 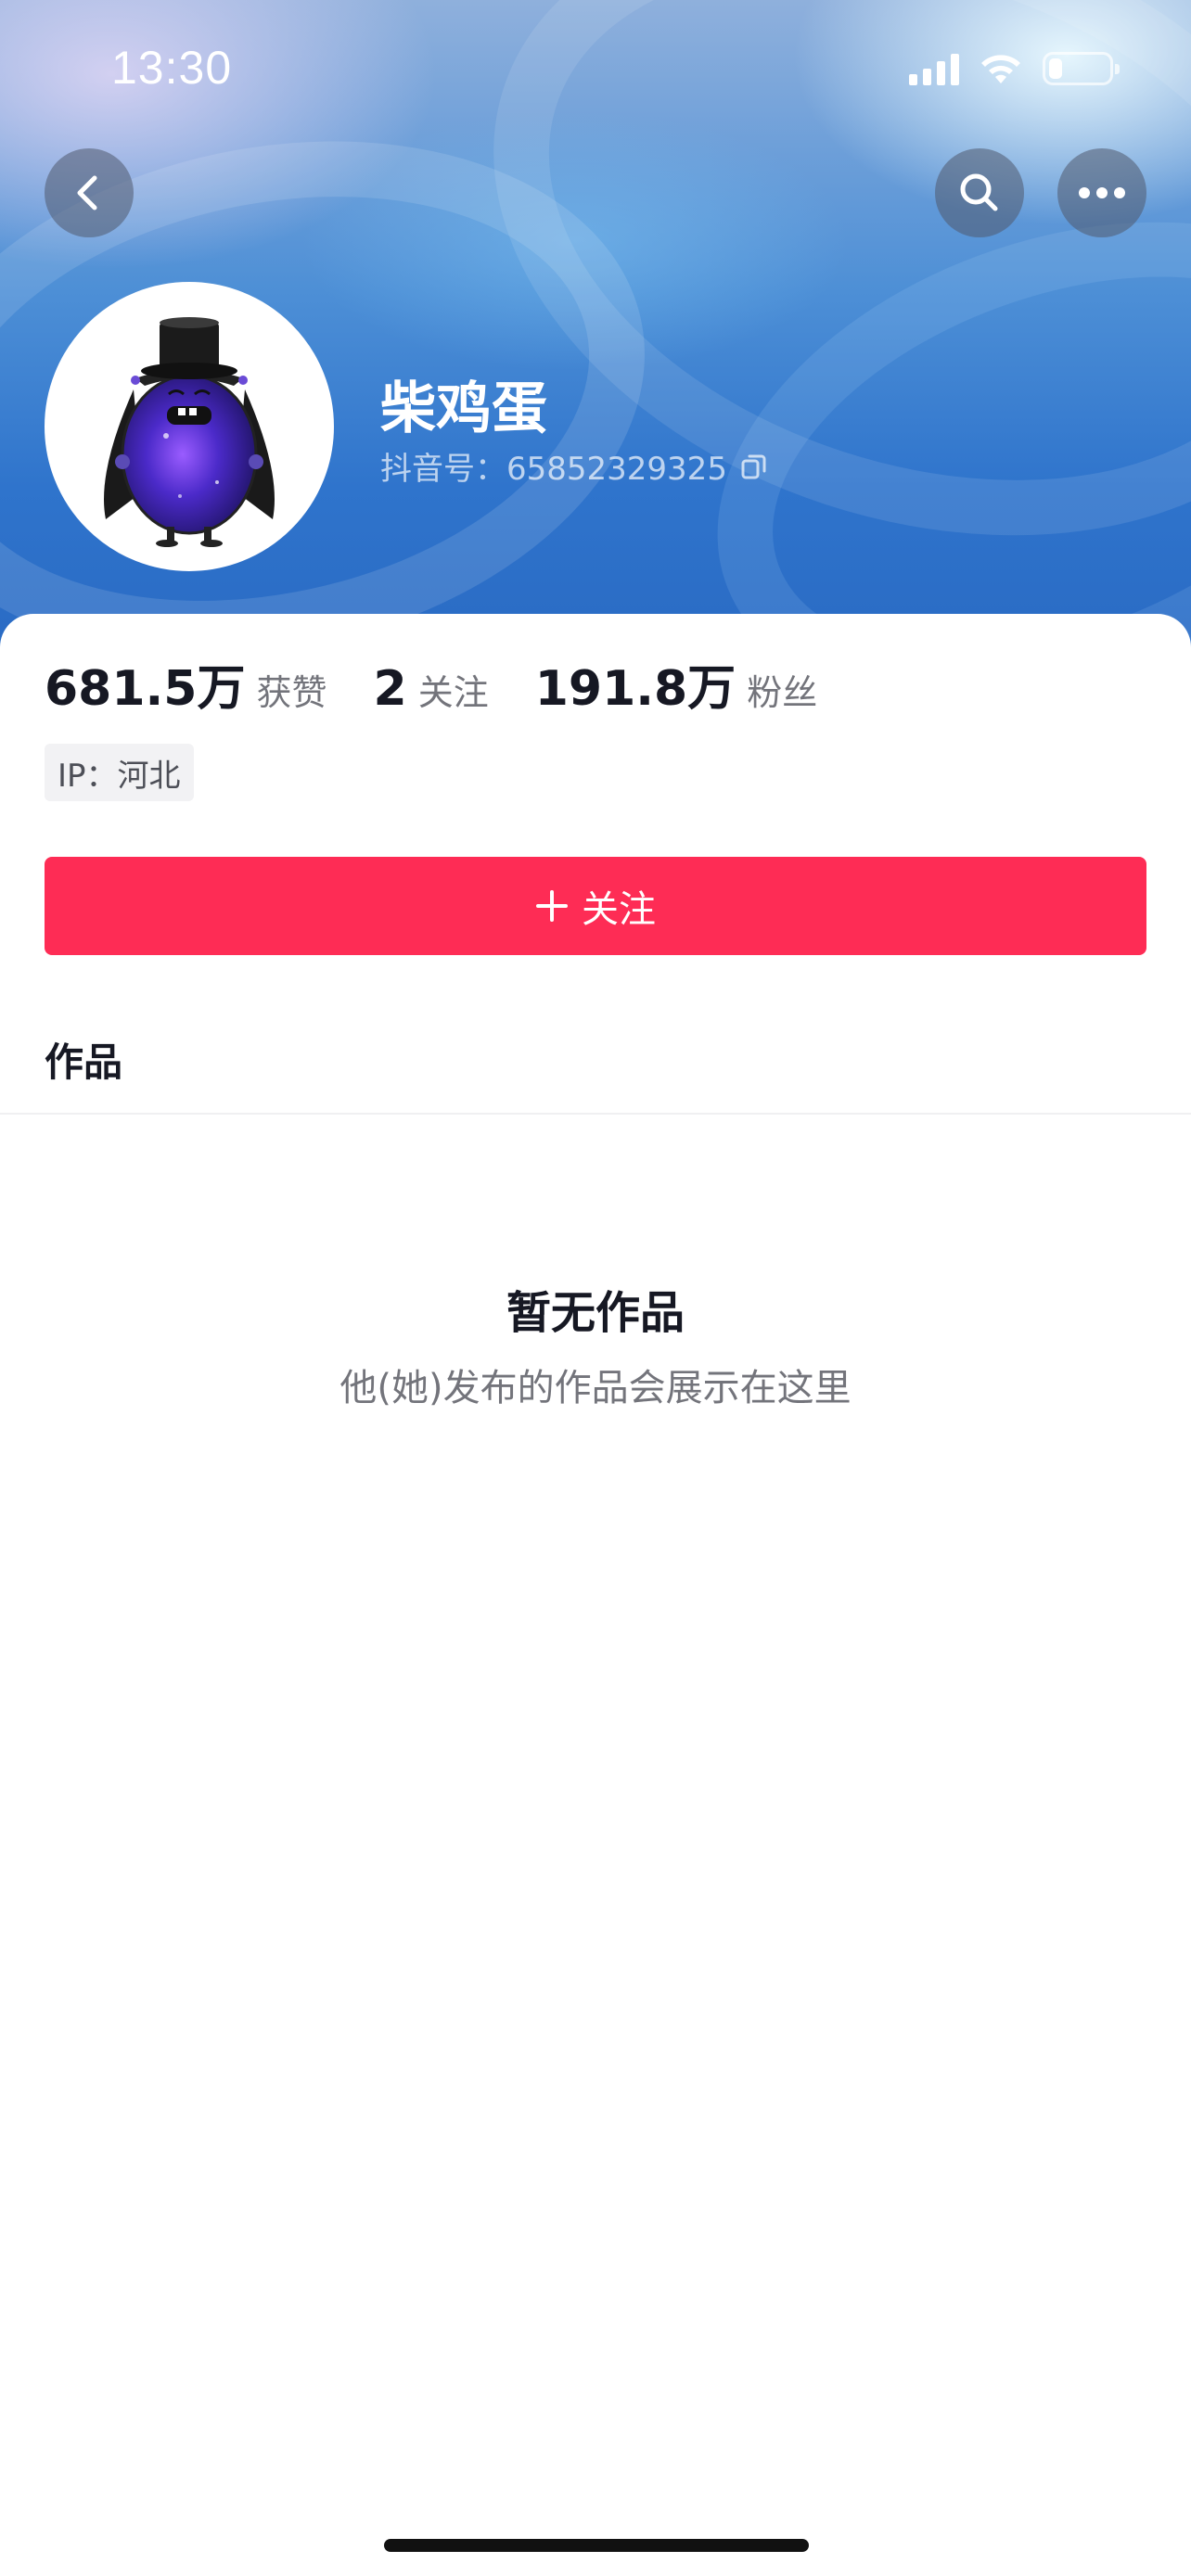 What do you see at coordinates (595, 1388) in the screenshot?
I see `empty-state-subtitle: 他(她)发布的作品会展示在这里` at bounding box center [595, 1388].